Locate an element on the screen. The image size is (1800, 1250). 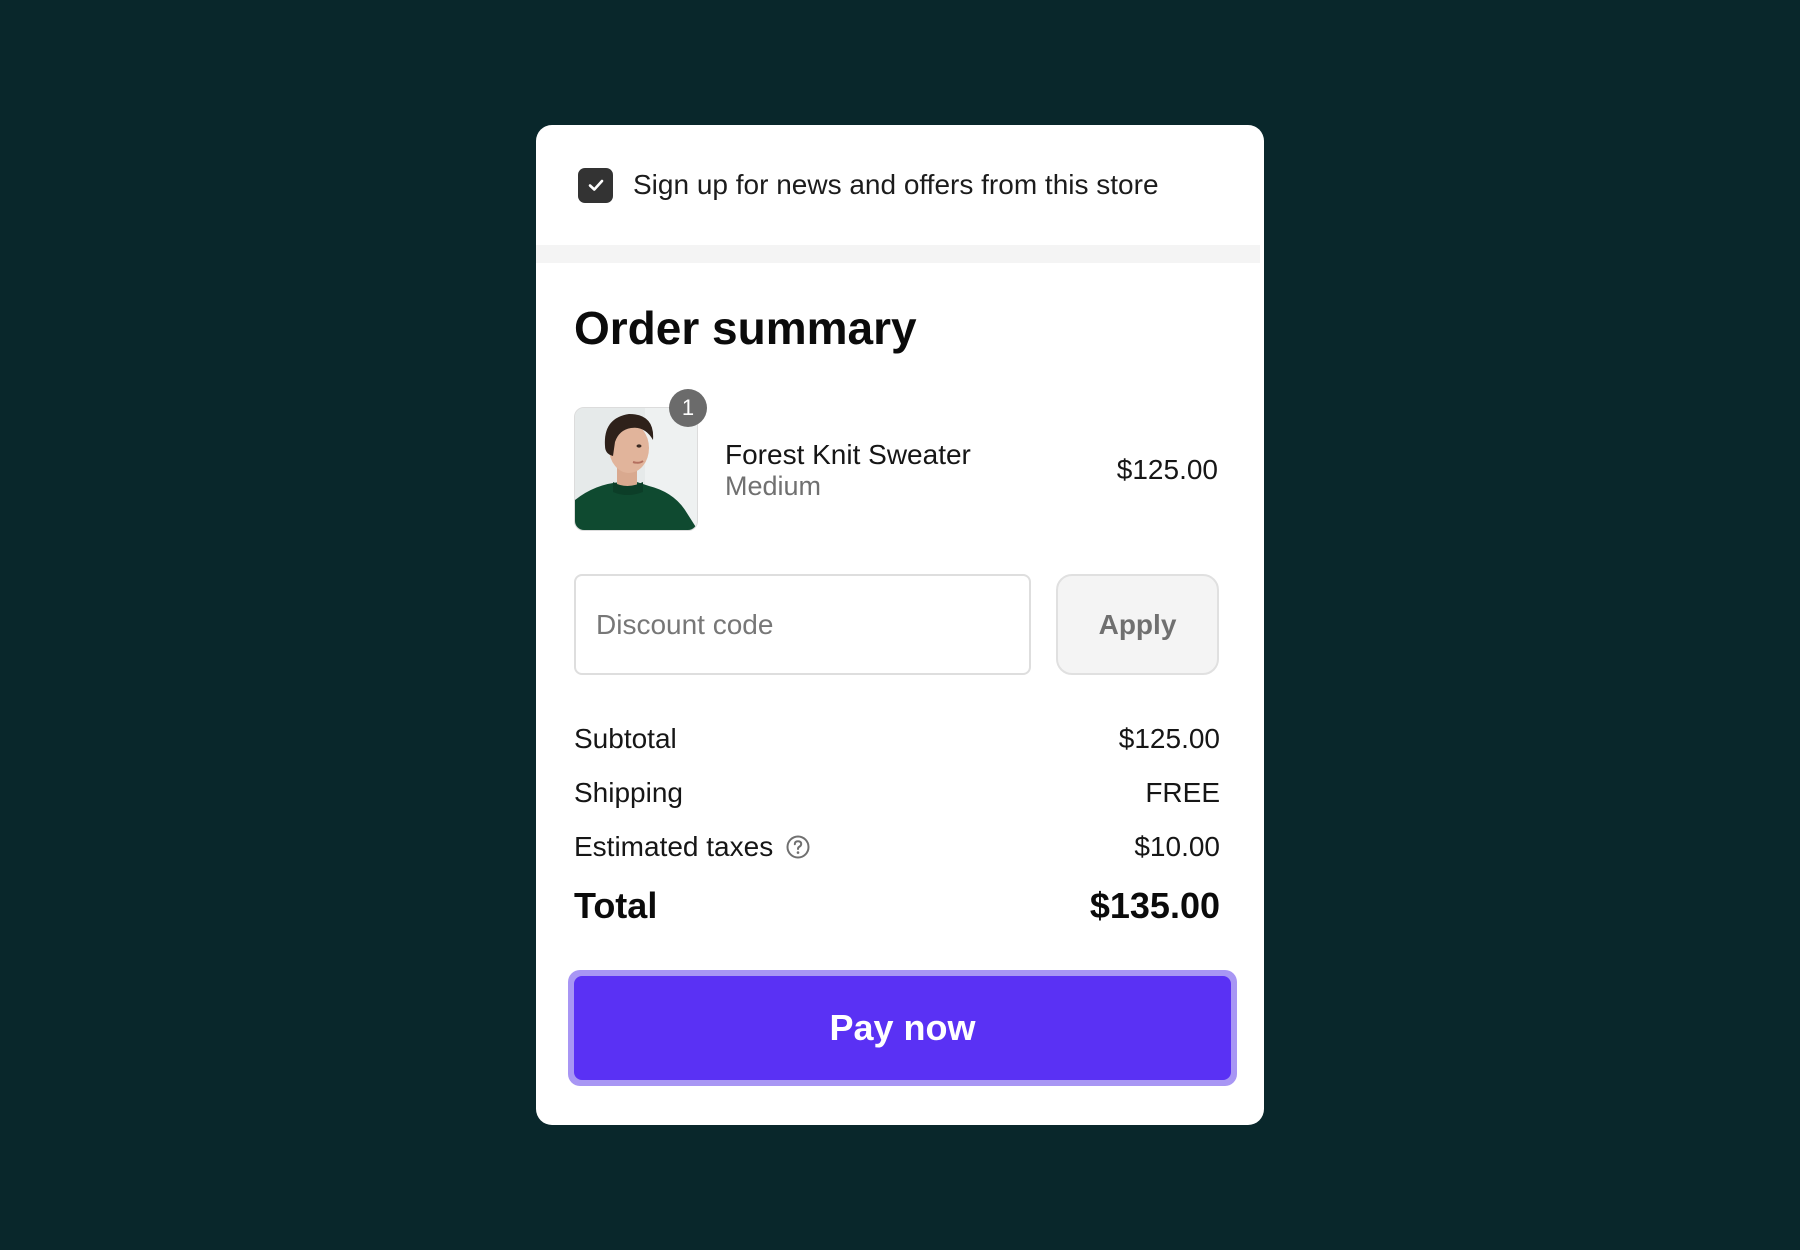
subtotal-row: Subtotal $125.00 is located at coordinates (897, 739).